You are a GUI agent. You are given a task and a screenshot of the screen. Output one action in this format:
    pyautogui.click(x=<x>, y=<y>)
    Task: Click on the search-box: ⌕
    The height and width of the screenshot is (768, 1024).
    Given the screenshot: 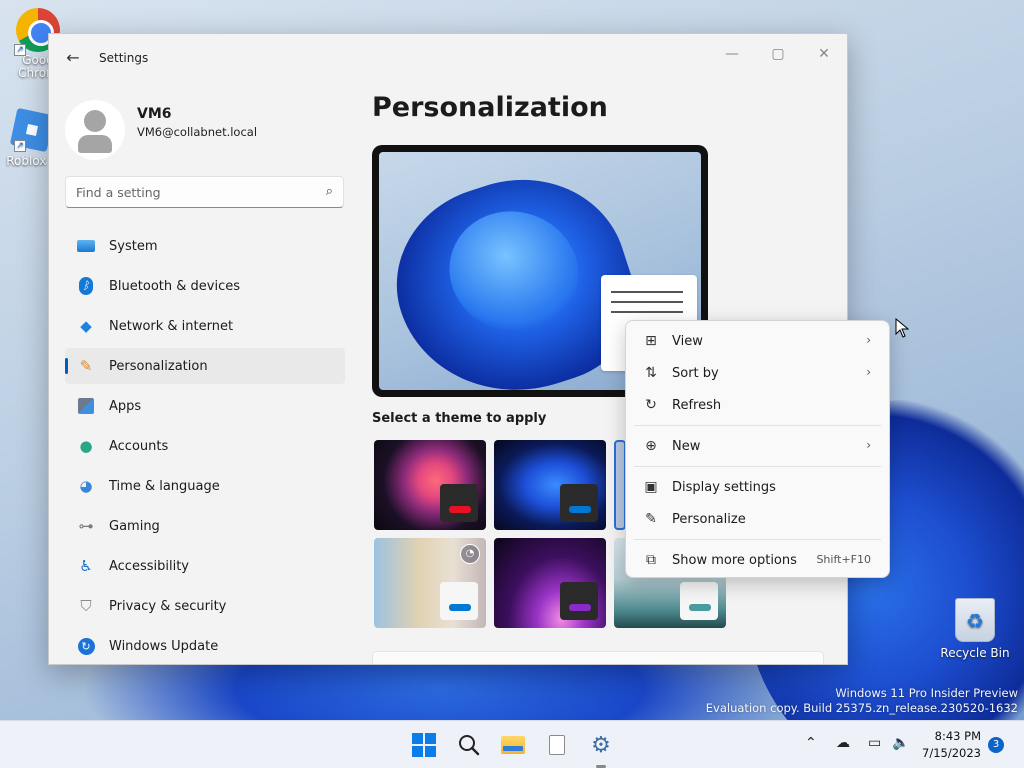 What is the action you would take?
    pyautogui.click(x=204, y=192)
    